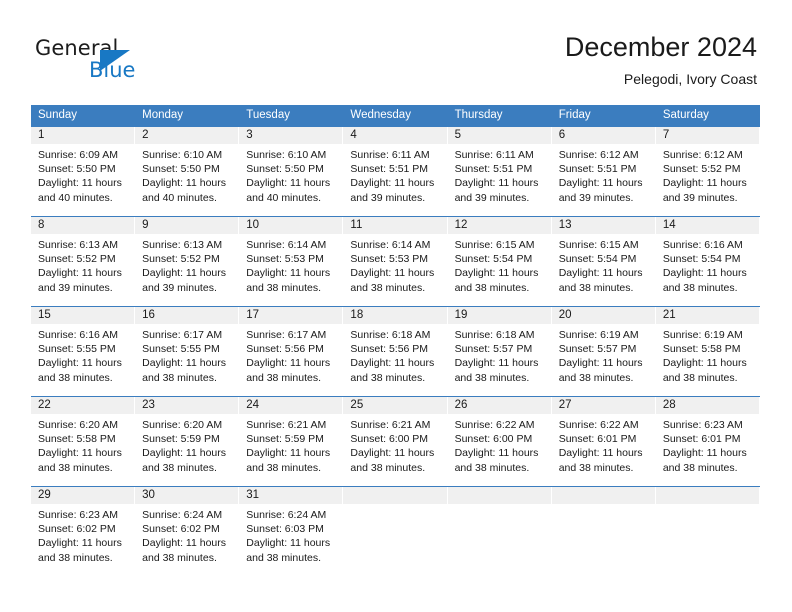 The width and height of the screenshot is (792, 612). I want to click on day-number-strip: 8, so click(83, 225).